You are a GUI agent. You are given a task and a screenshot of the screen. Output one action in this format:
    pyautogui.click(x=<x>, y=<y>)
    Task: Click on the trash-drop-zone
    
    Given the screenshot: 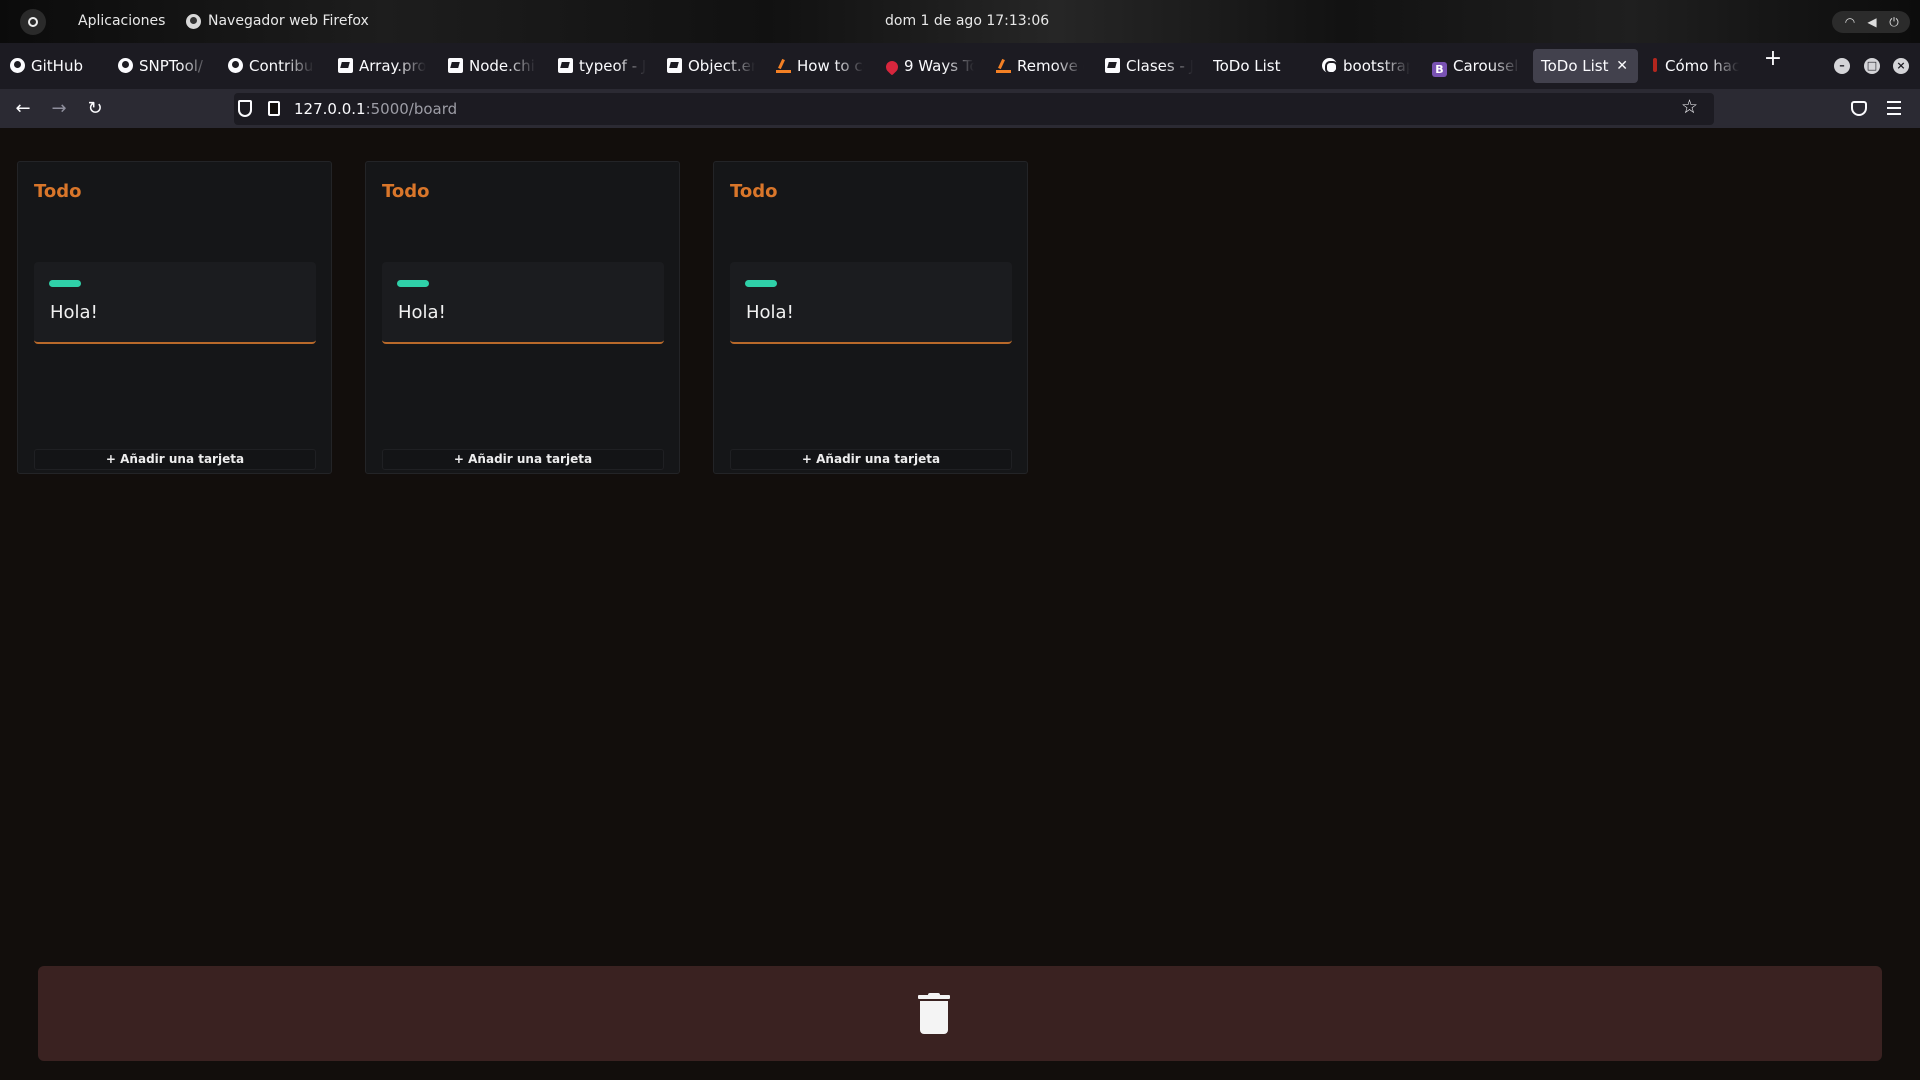 What is the action you would take?
    pyautogui.click(x=960, y=1013)
    